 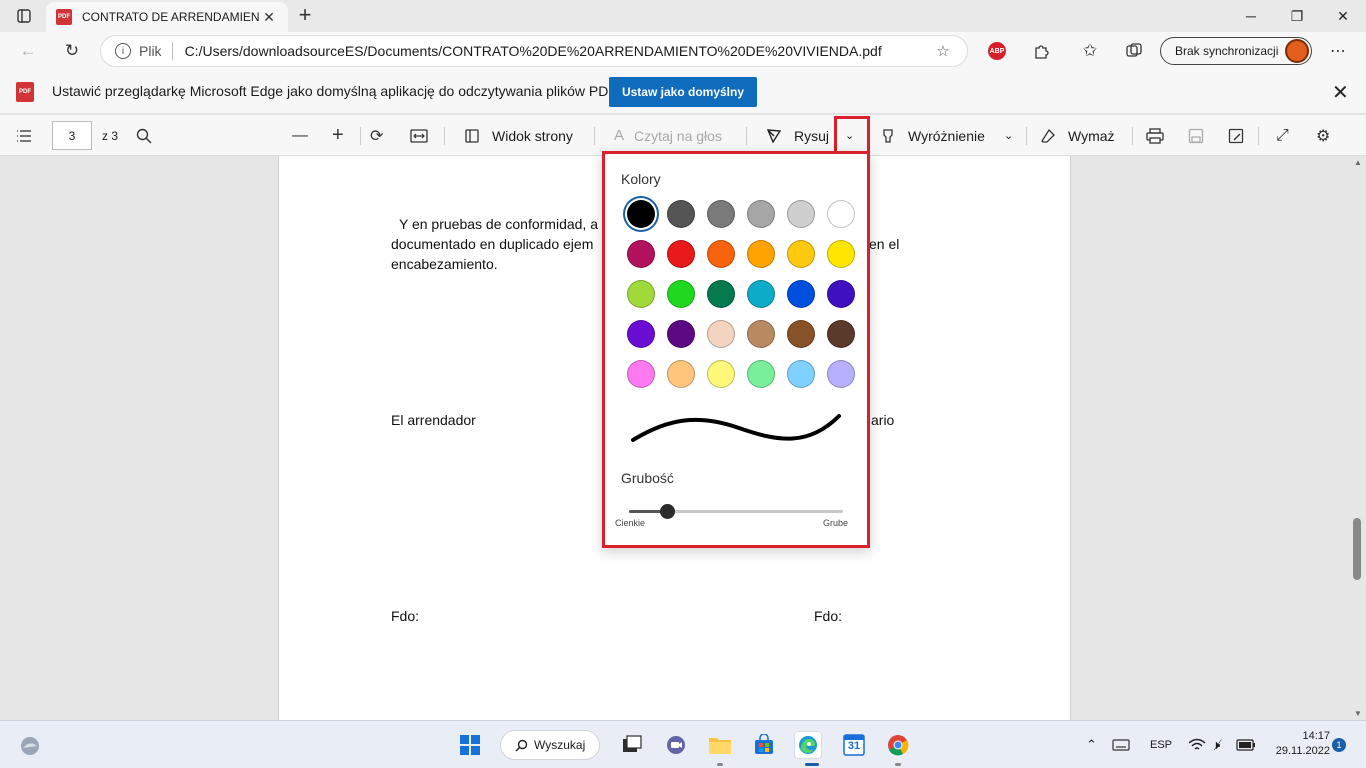 I want to click on contents-icon, so click(x=24, y=135).